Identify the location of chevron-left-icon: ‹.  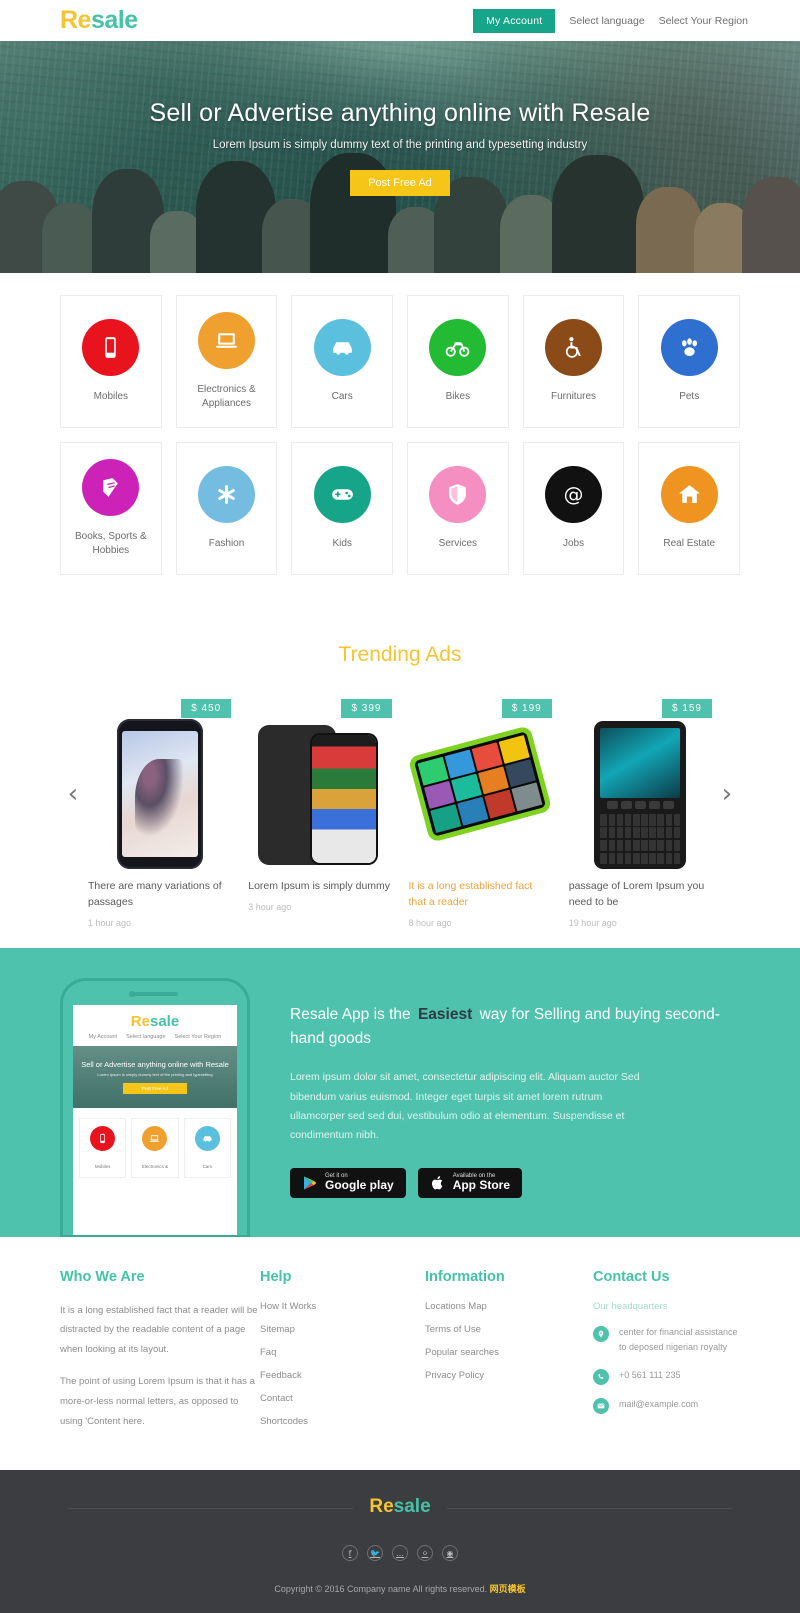
(73, 794).